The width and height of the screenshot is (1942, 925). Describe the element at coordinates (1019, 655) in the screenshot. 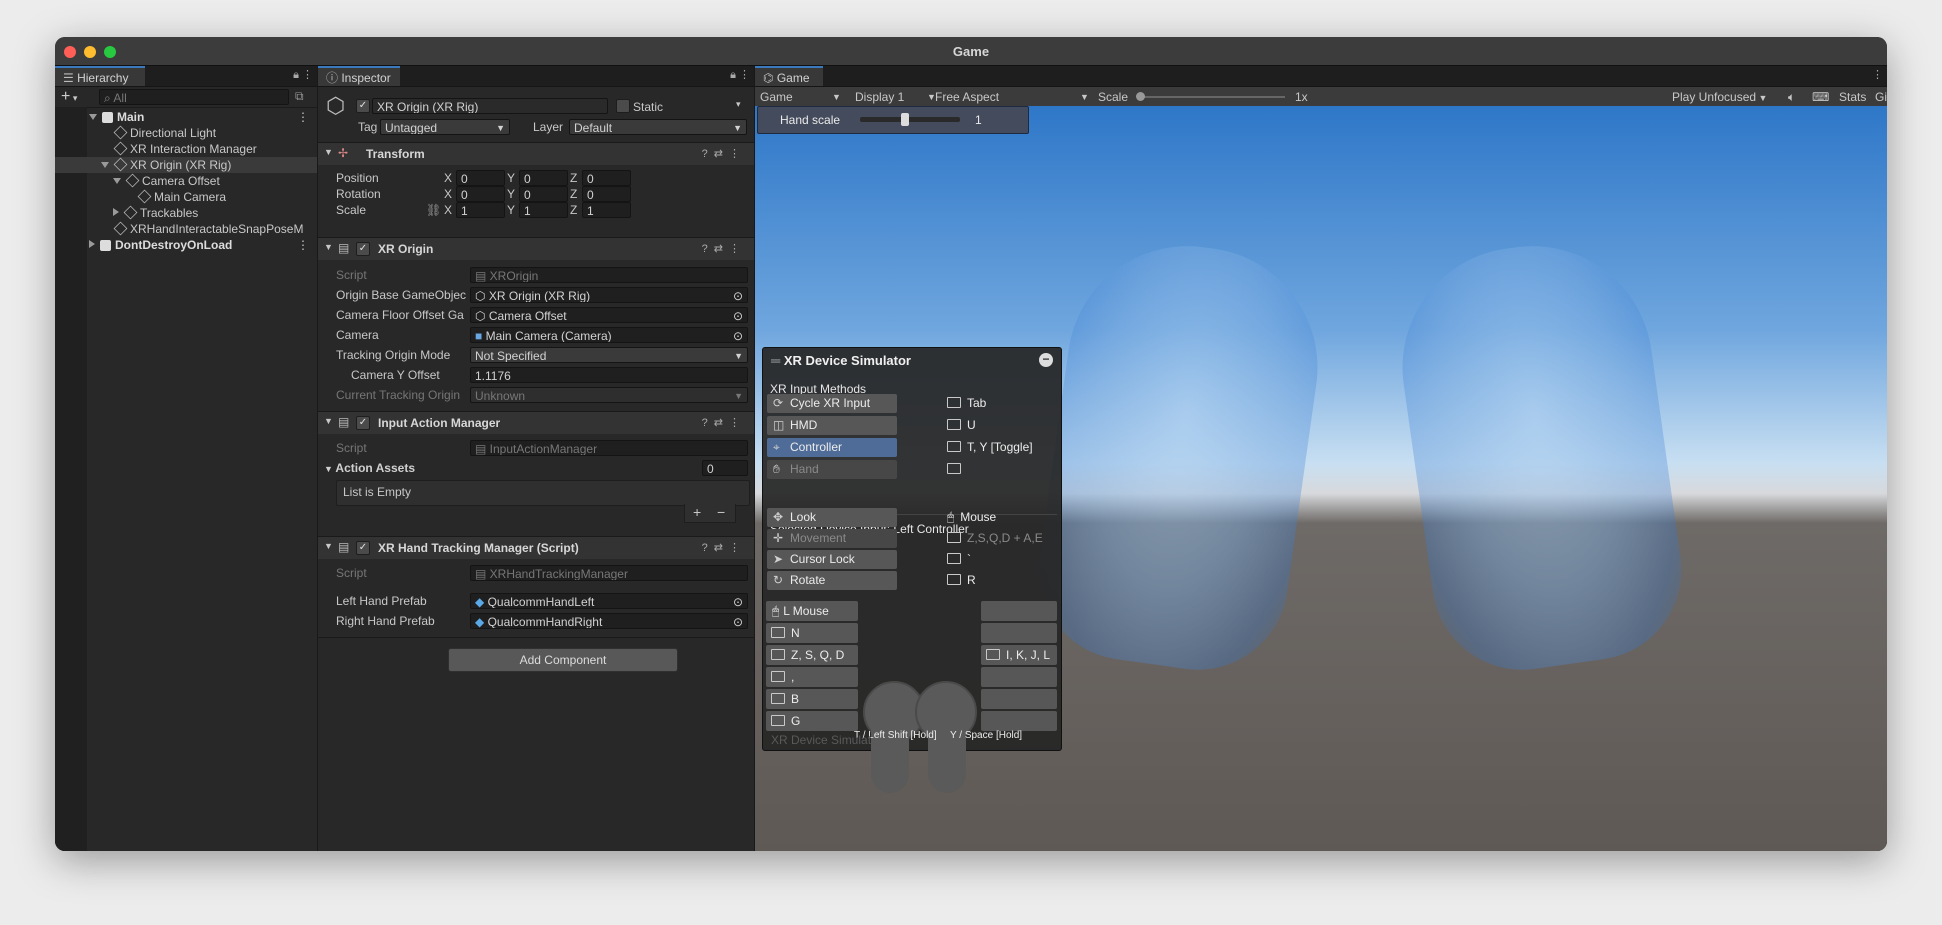

I see `right-controller-binding: I, K, J, L` at that location.